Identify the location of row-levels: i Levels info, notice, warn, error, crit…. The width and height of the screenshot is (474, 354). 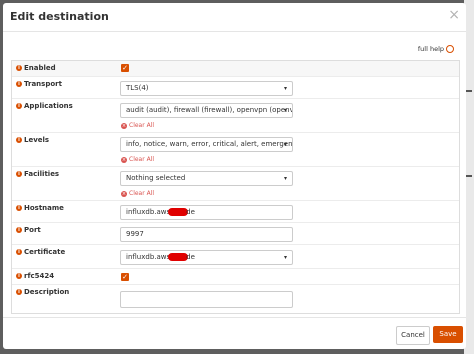
(235, 149).